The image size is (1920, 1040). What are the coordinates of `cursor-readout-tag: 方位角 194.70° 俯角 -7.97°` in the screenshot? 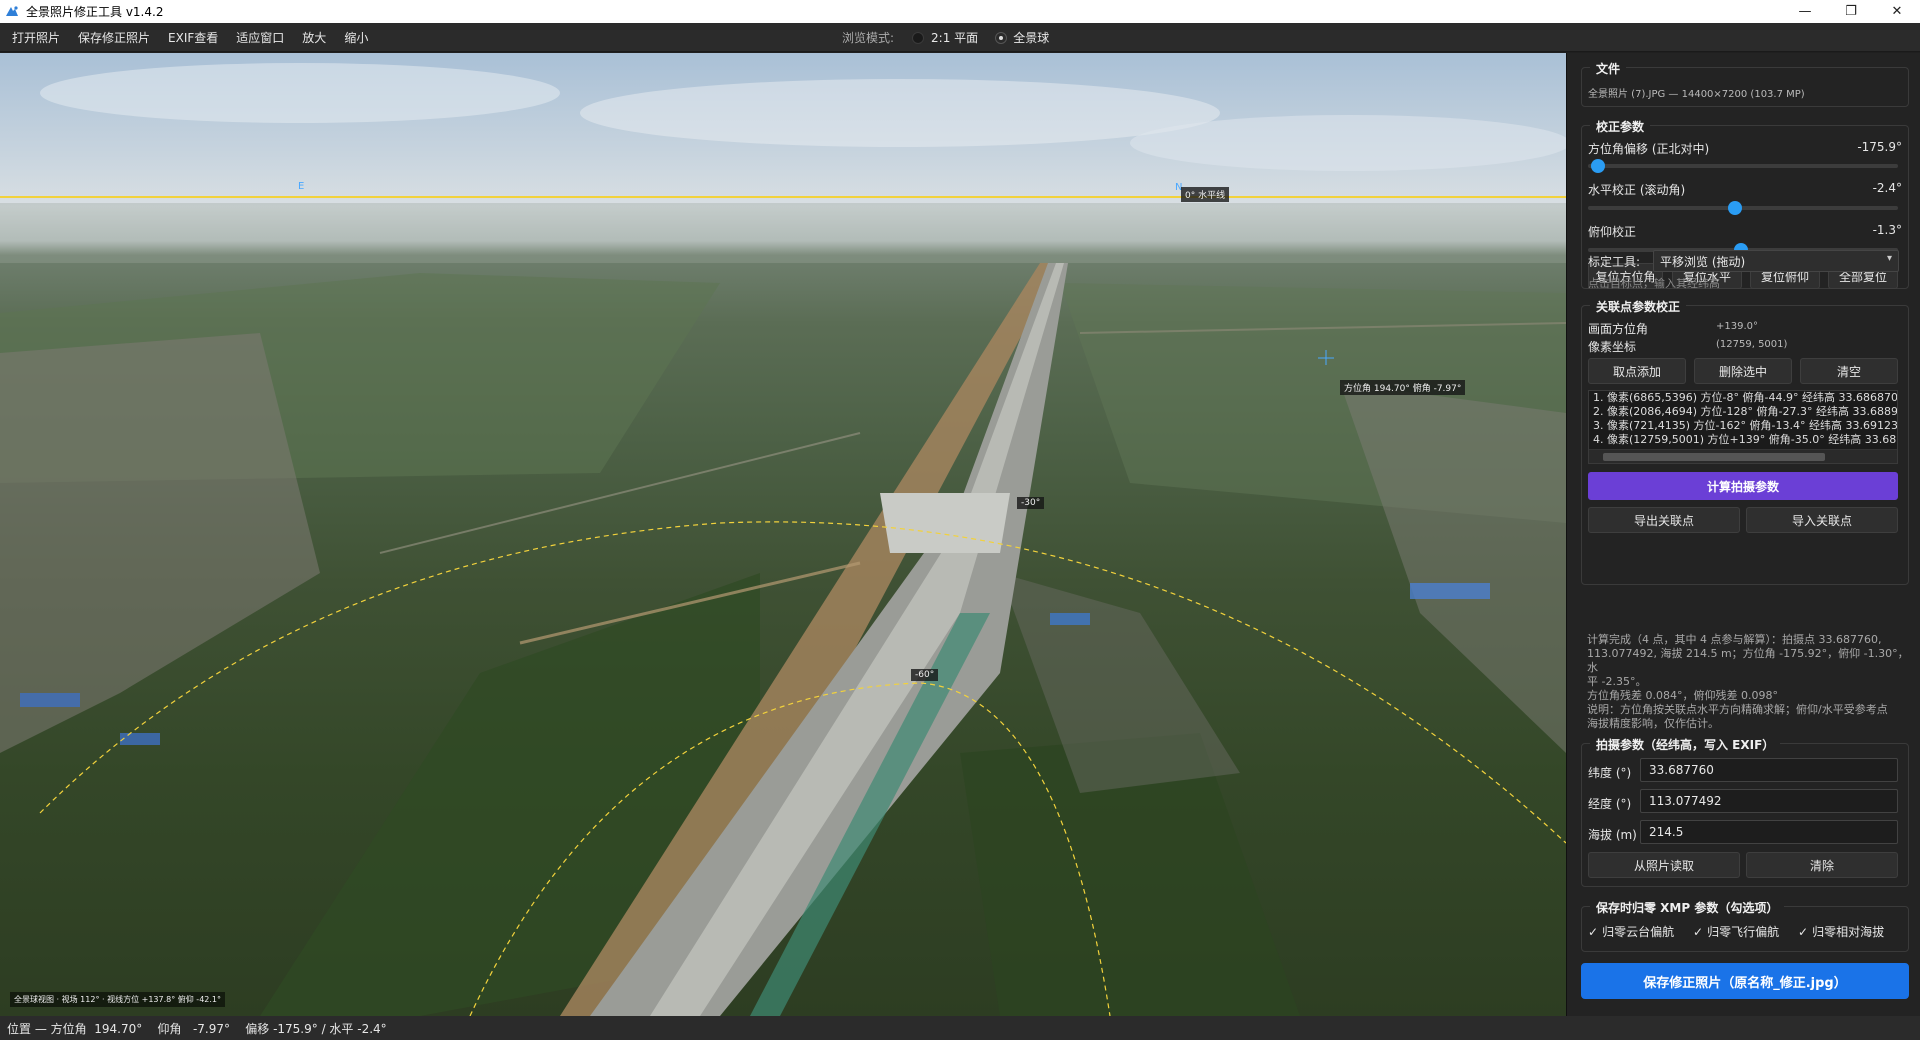 It's located at (1403, 387).